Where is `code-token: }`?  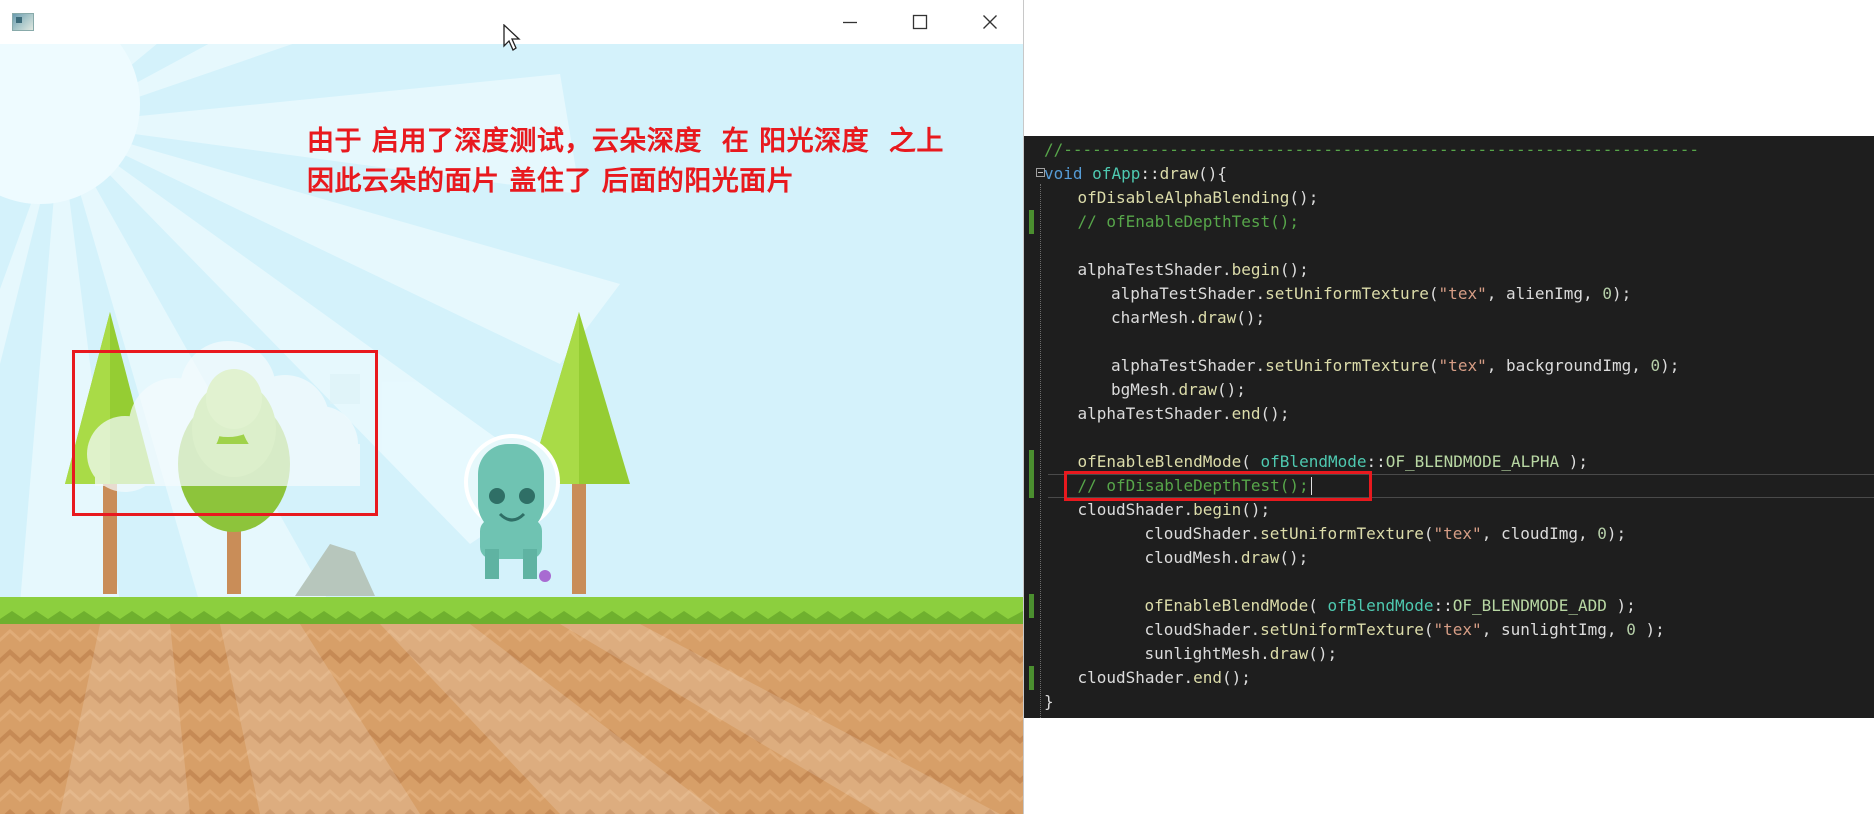
code-token: } is located at coordinates (1049, 701).